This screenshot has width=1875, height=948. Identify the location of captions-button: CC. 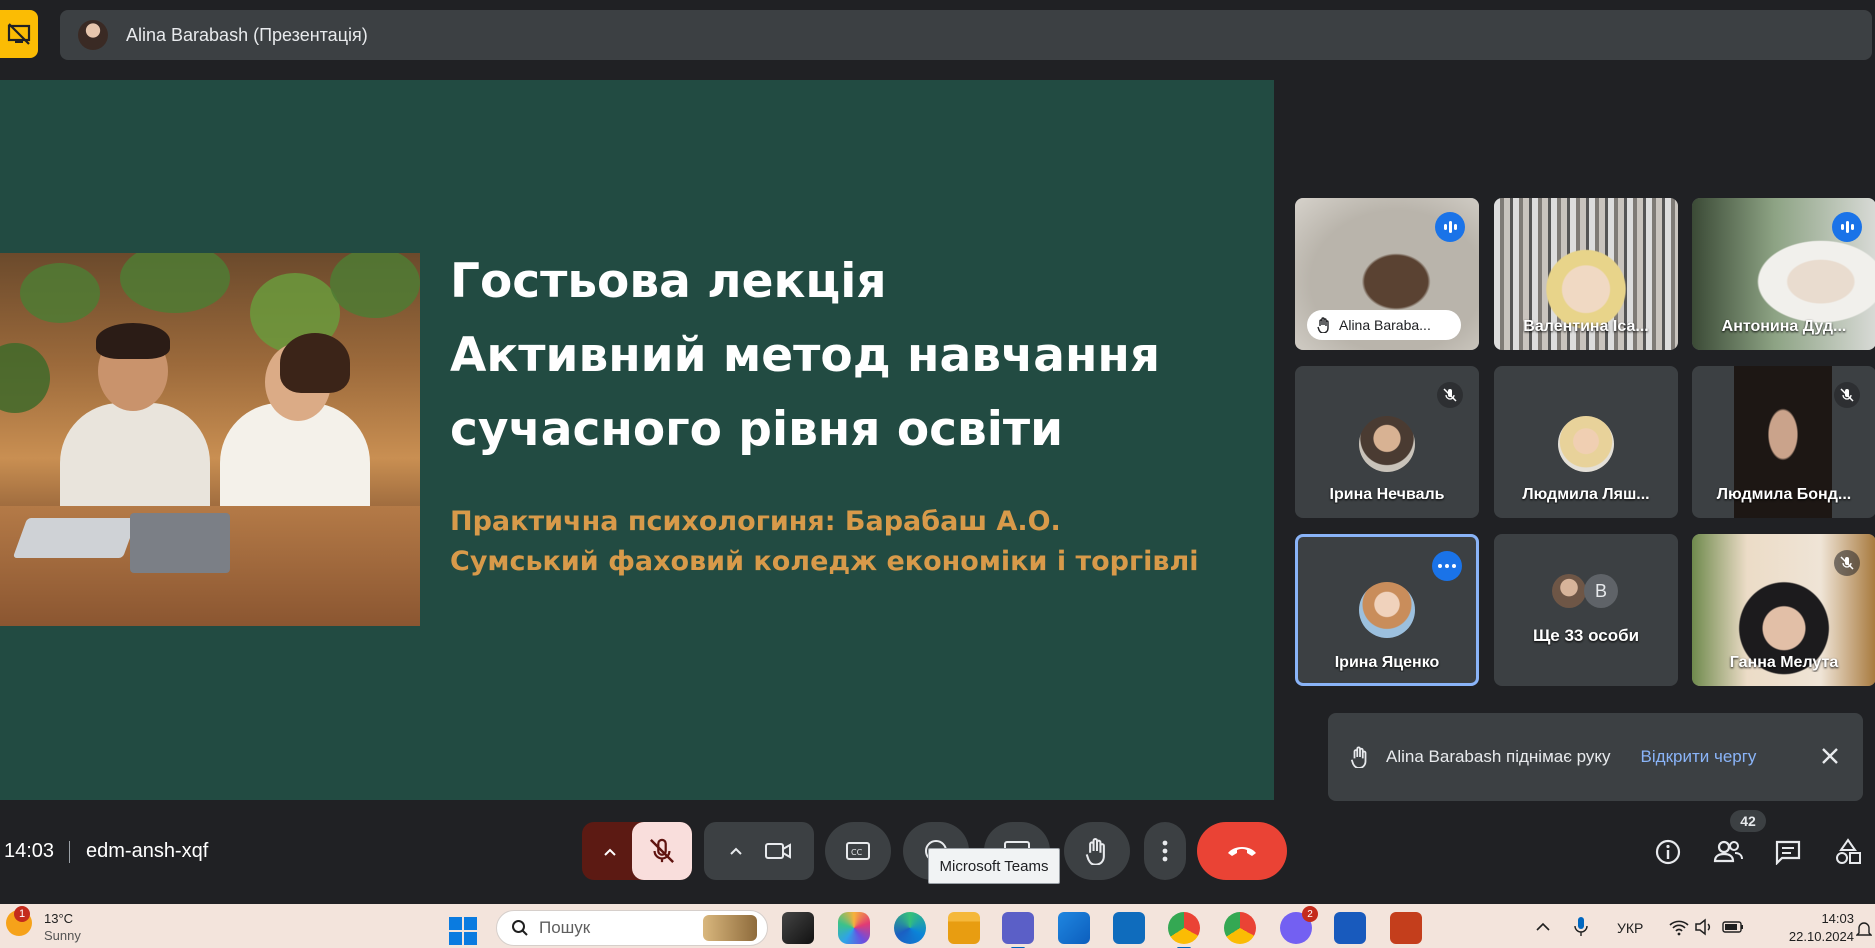
(858, 851).